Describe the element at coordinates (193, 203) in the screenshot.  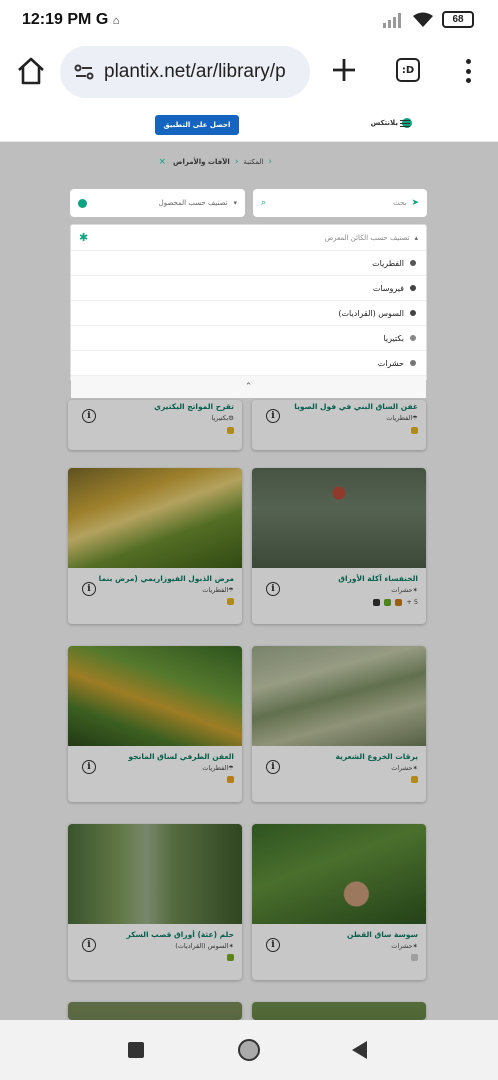
I see `crop-filter-placeholder: تصنيف حسب المحصول` at that location.